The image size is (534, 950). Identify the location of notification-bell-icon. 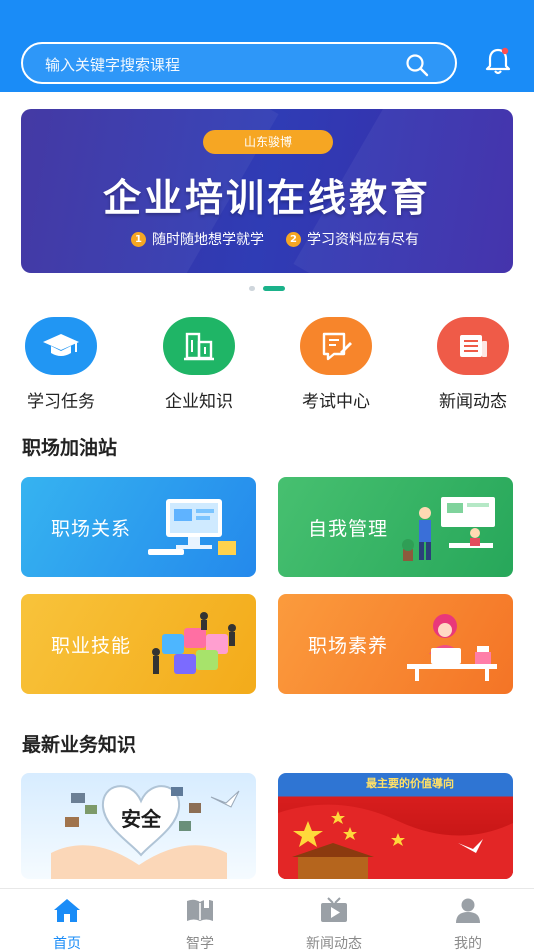
(498, 61).